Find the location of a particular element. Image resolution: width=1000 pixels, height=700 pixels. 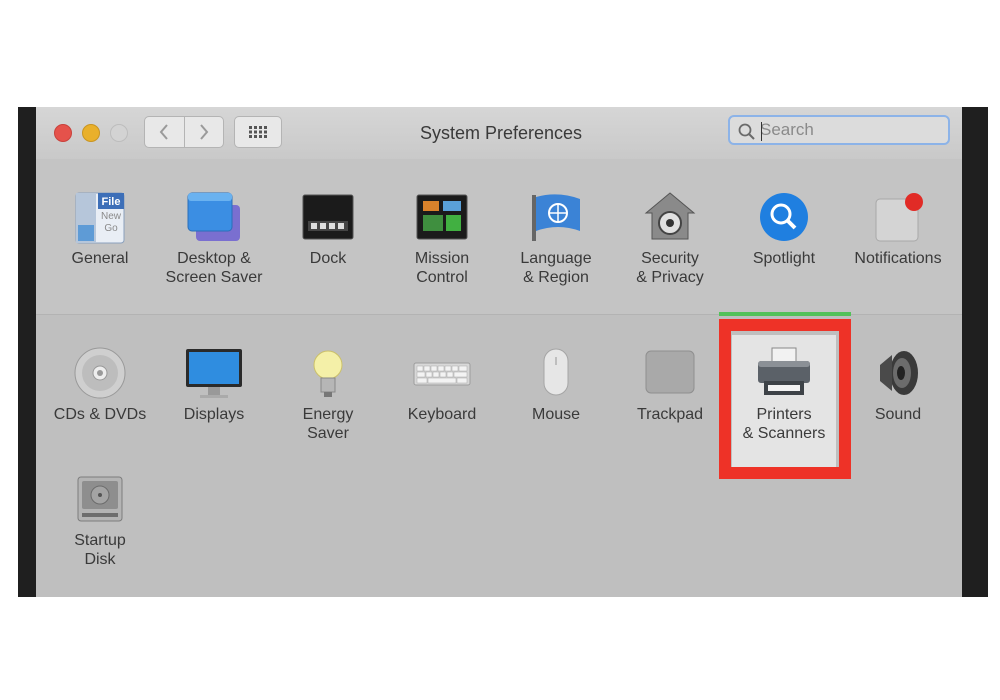

pane-displays: Displays is located at coordinates (214, 384).